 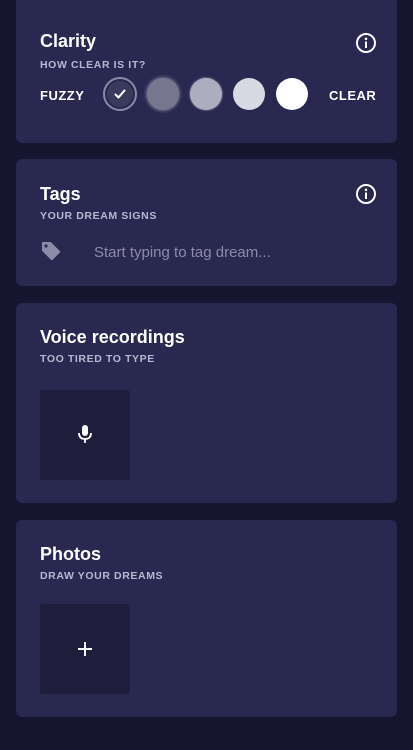 I want to click on clarity-title: Clarity, so click(x=68, y=41).